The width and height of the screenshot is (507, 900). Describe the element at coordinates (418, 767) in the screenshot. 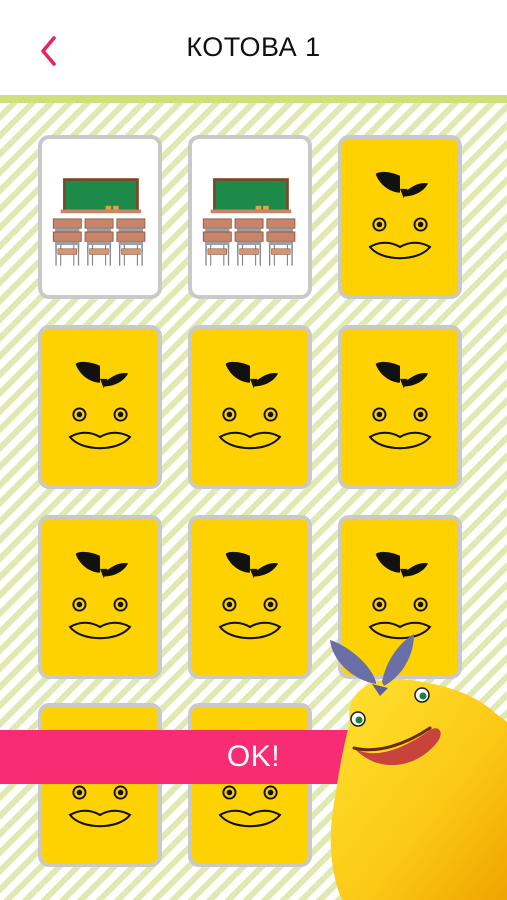

I see `mascot-icon` at that location.